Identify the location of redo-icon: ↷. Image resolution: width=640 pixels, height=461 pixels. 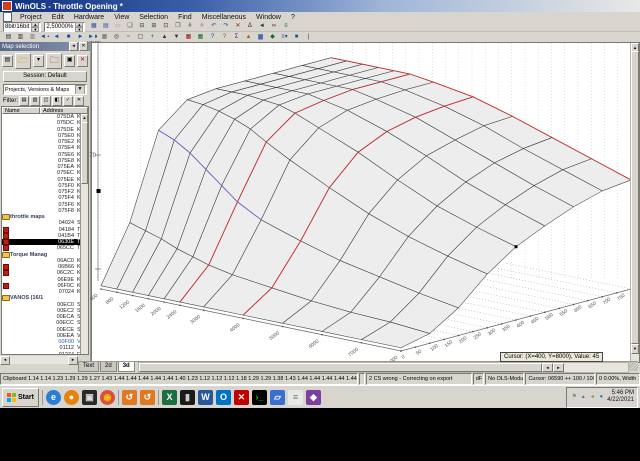
(225, 26).